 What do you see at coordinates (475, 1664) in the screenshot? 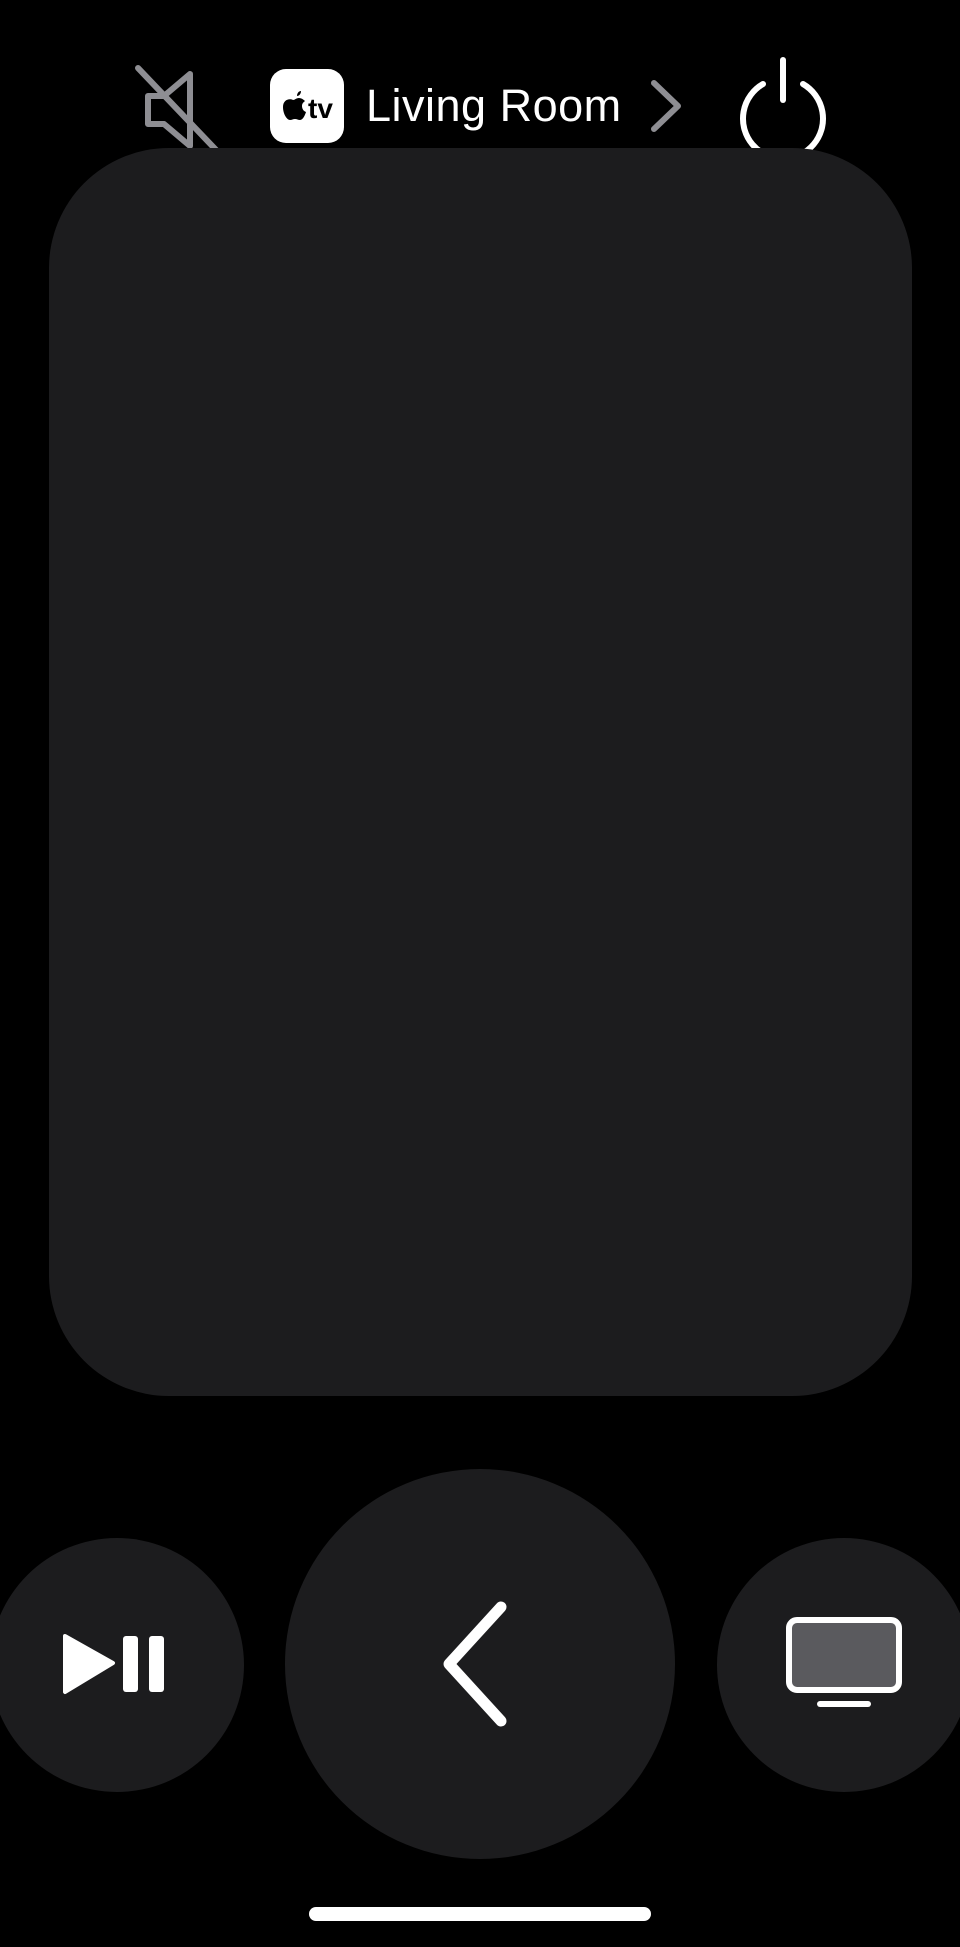
I see `chevron-left-icon` at bounding box center [475, 1664].